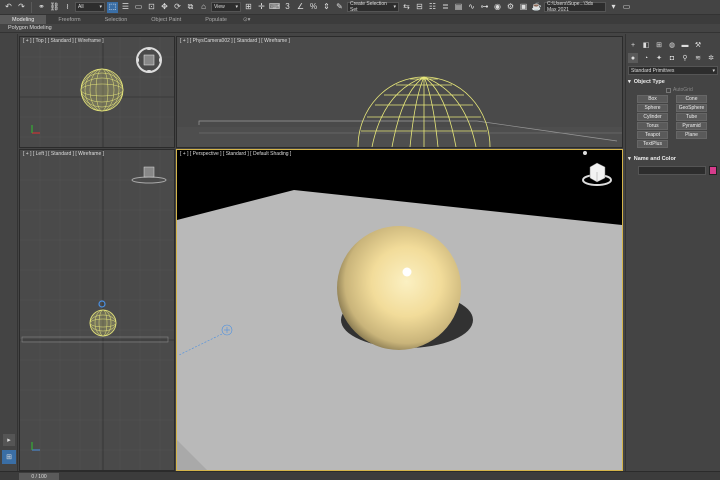 The width and height of the screenshot is (720, 480). Describe the element at coordinates (67, 7) in the screenshot. I see `bind-space-warp-icon: ≀` at that location.